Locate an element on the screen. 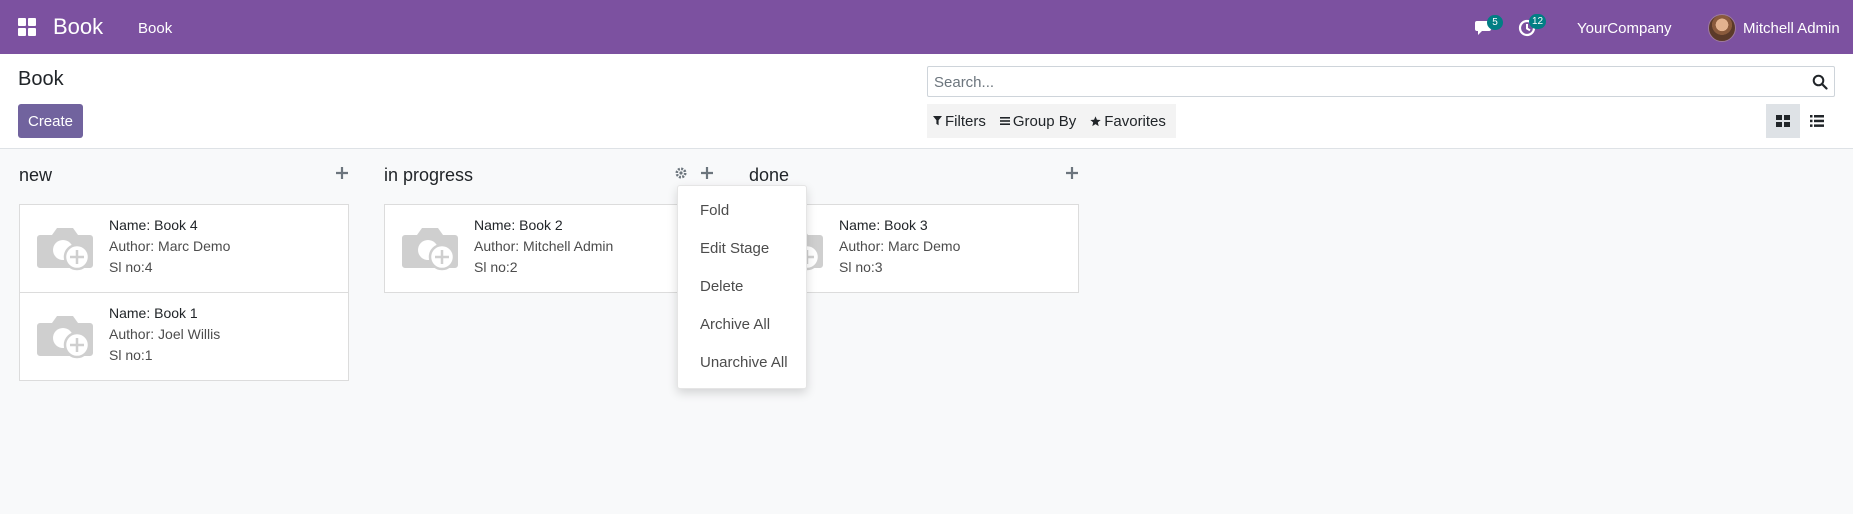 The width and height of the screenshot is (1853, 514). column-title: done is located at coordinates (769, 175).